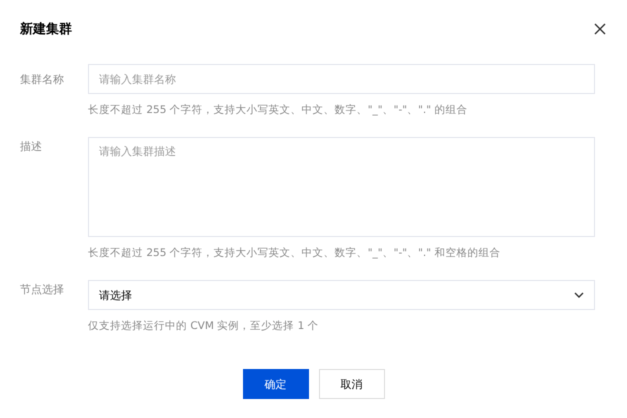 This screenshot has width=627, height=418. What do you see at coordinates (341, 79) in the screenshot?
I see `name-input-field: 请输入集群名称` at bounding box center [341, 79].